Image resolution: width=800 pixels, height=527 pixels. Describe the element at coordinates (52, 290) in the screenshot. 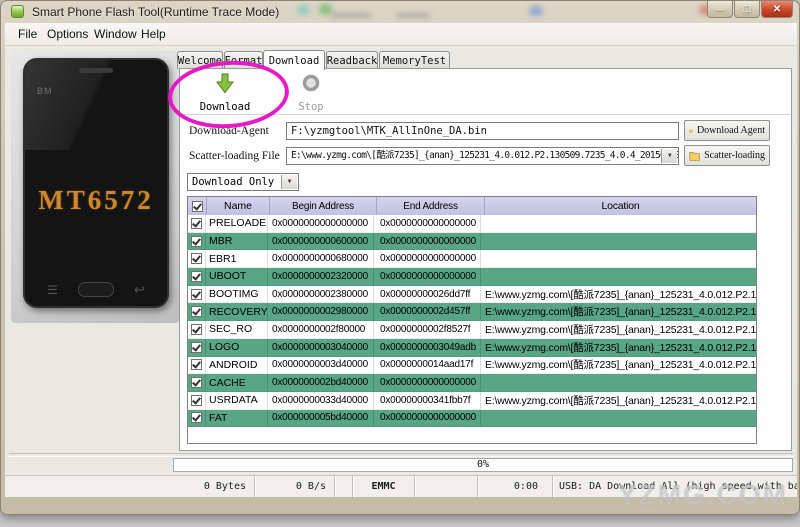

I see `phone-menu-icon: ☰` at that location.